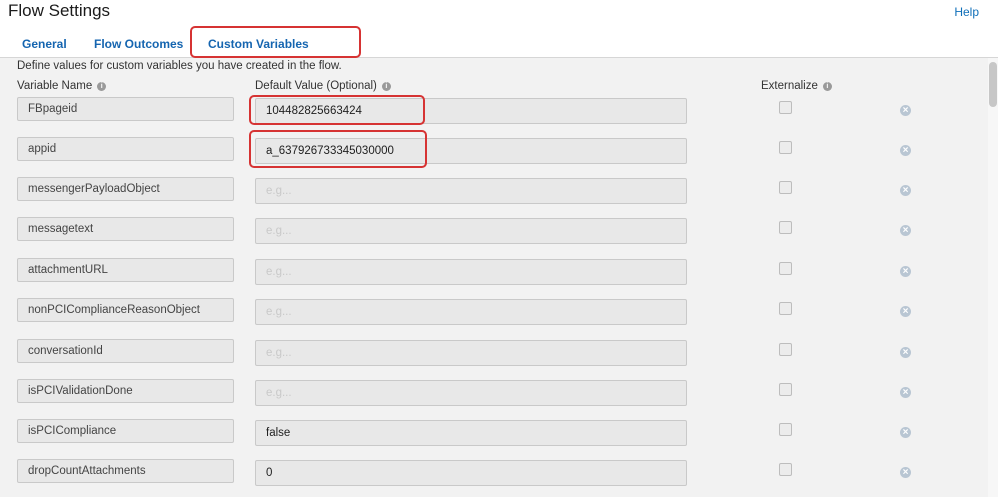 This screenshot has width=998, height=497. I want to click on scrollbar, so click(993, 277).